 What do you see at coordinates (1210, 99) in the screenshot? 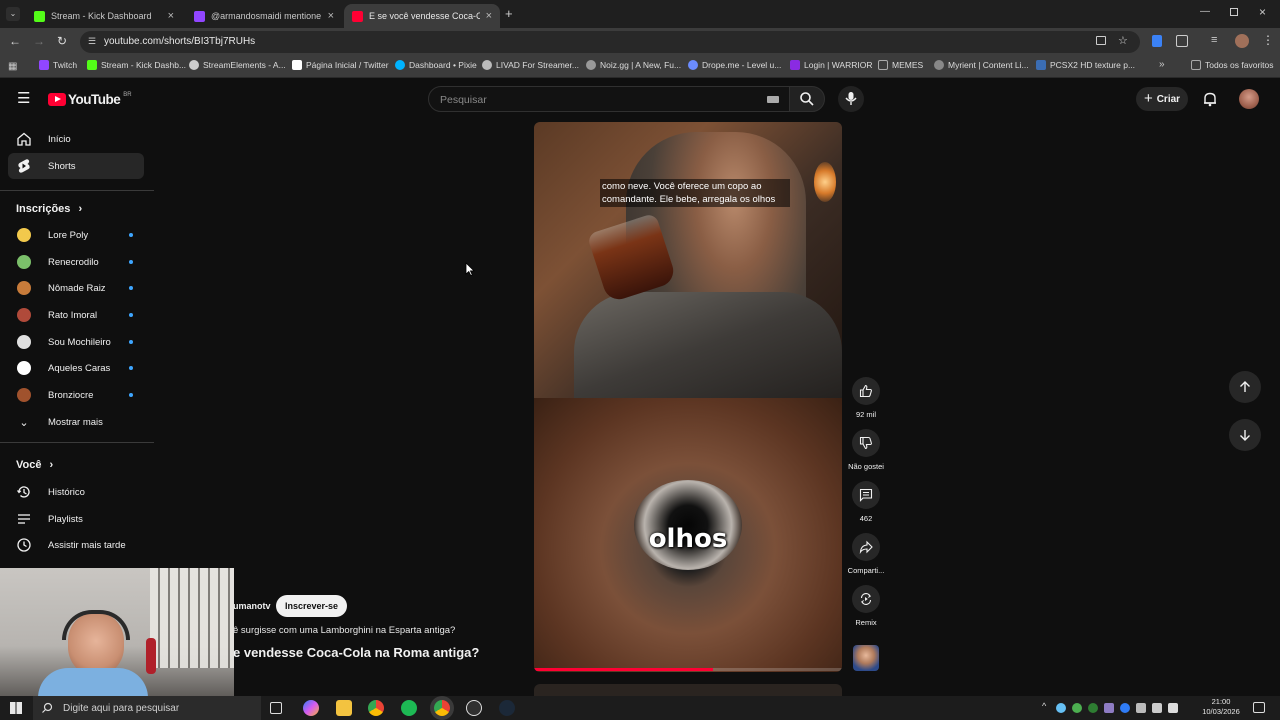
I see `notifications-bell-icon` at bounding box center [1210, 99].